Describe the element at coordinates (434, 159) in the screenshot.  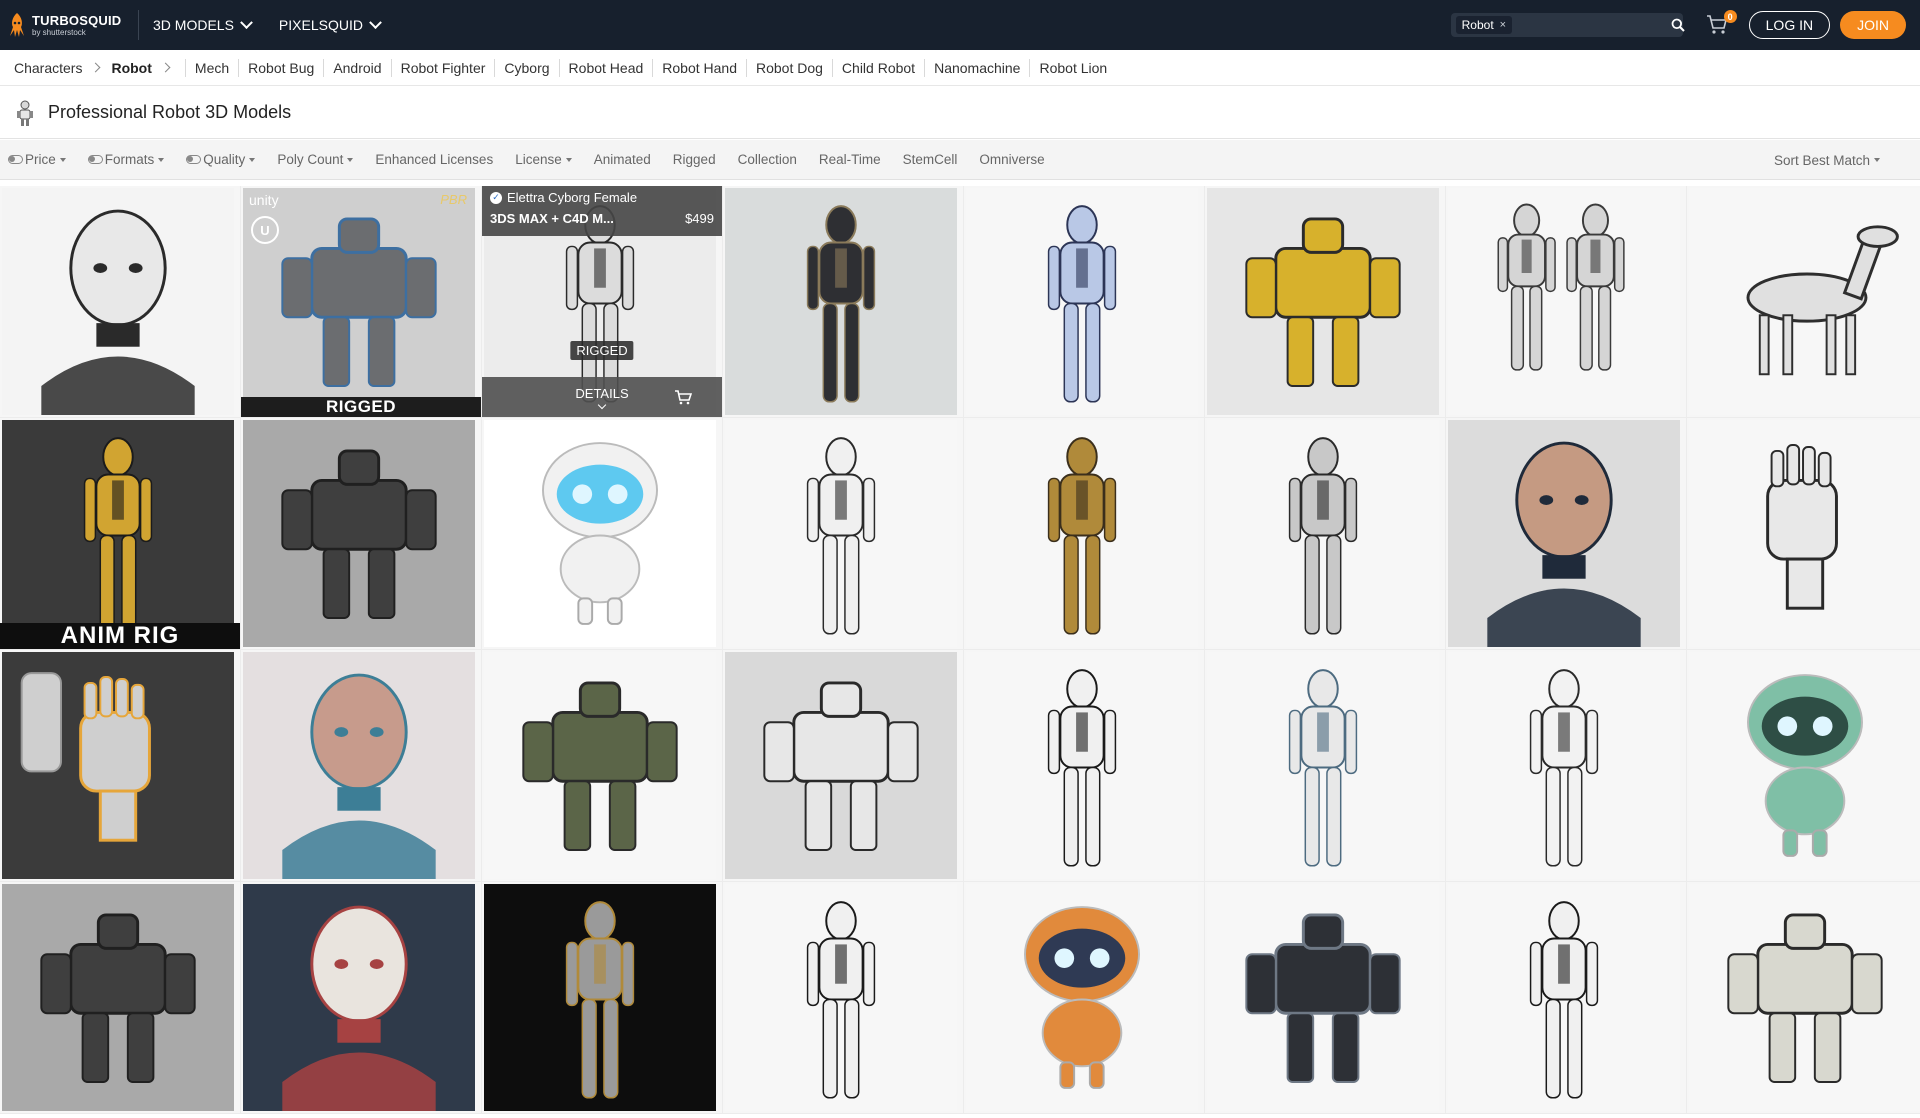
I see `filter-enhanced-licenses: Enhanced Licenses` at that location.